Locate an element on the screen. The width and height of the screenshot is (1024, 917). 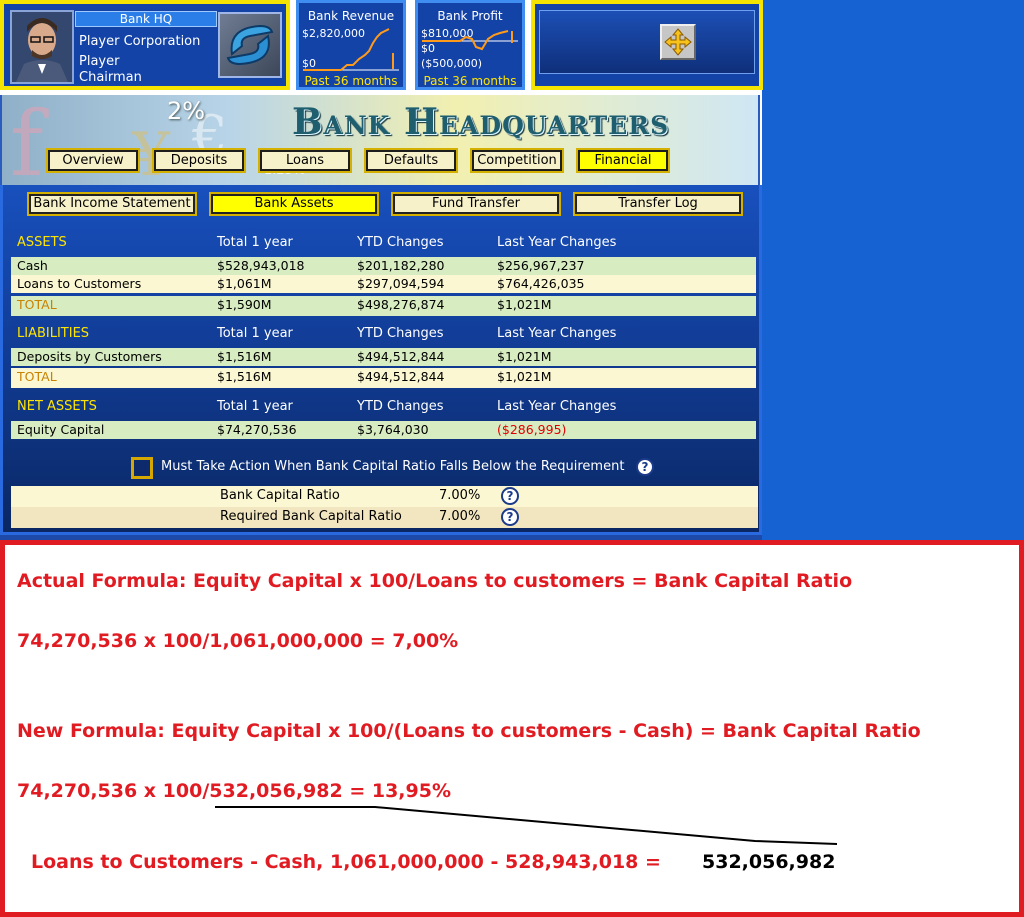
player-role: Chairman is located at coordinates (110, 77).